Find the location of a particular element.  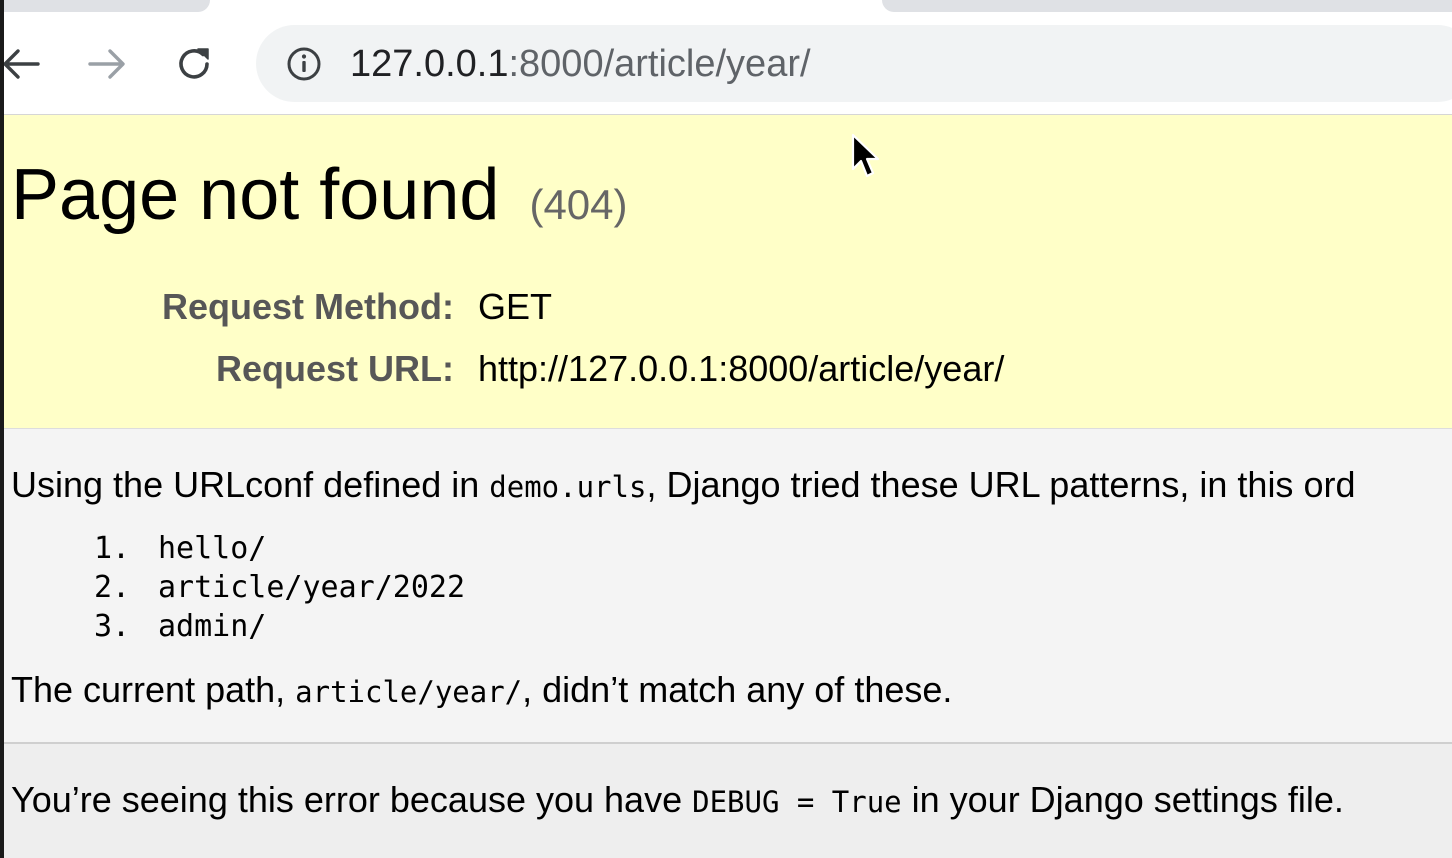

list-item: 2. article/year/2022 is located at coordinates (279, 587).